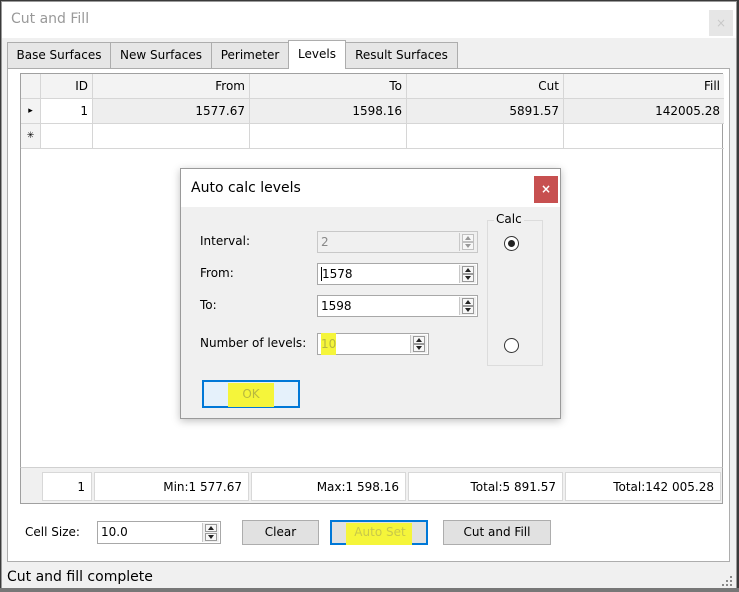 This screenshot has height=592, width=739. I want to click on new-cell-cut, so click(485, 136).